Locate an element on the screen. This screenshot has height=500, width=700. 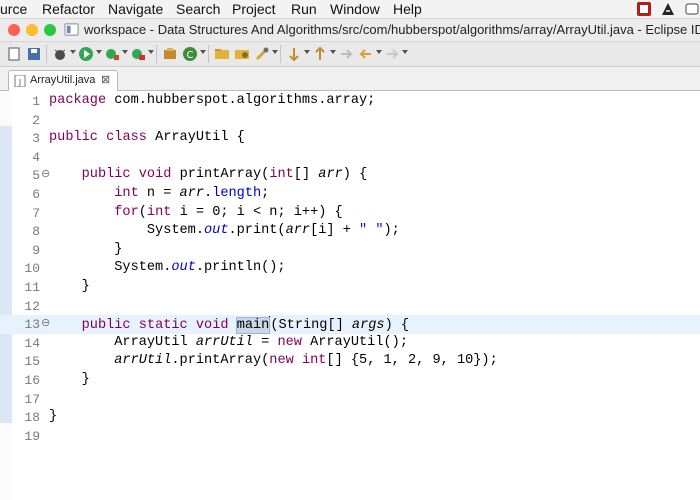
toolbar: C is located at coordinates (350, 54).